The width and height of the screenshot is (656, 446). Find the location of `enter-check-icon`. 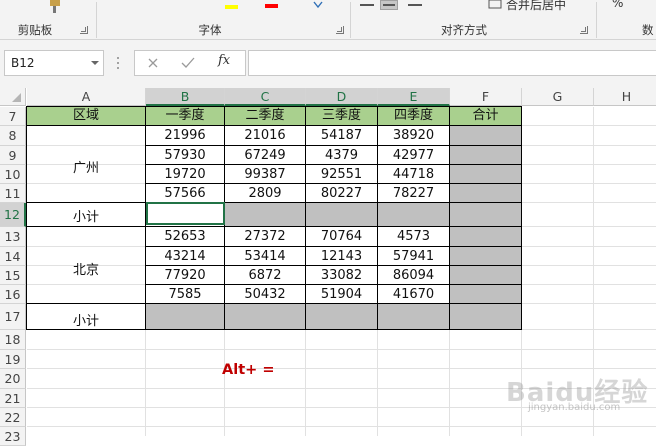

enter-check-icon is located at coordinates (188, 63).